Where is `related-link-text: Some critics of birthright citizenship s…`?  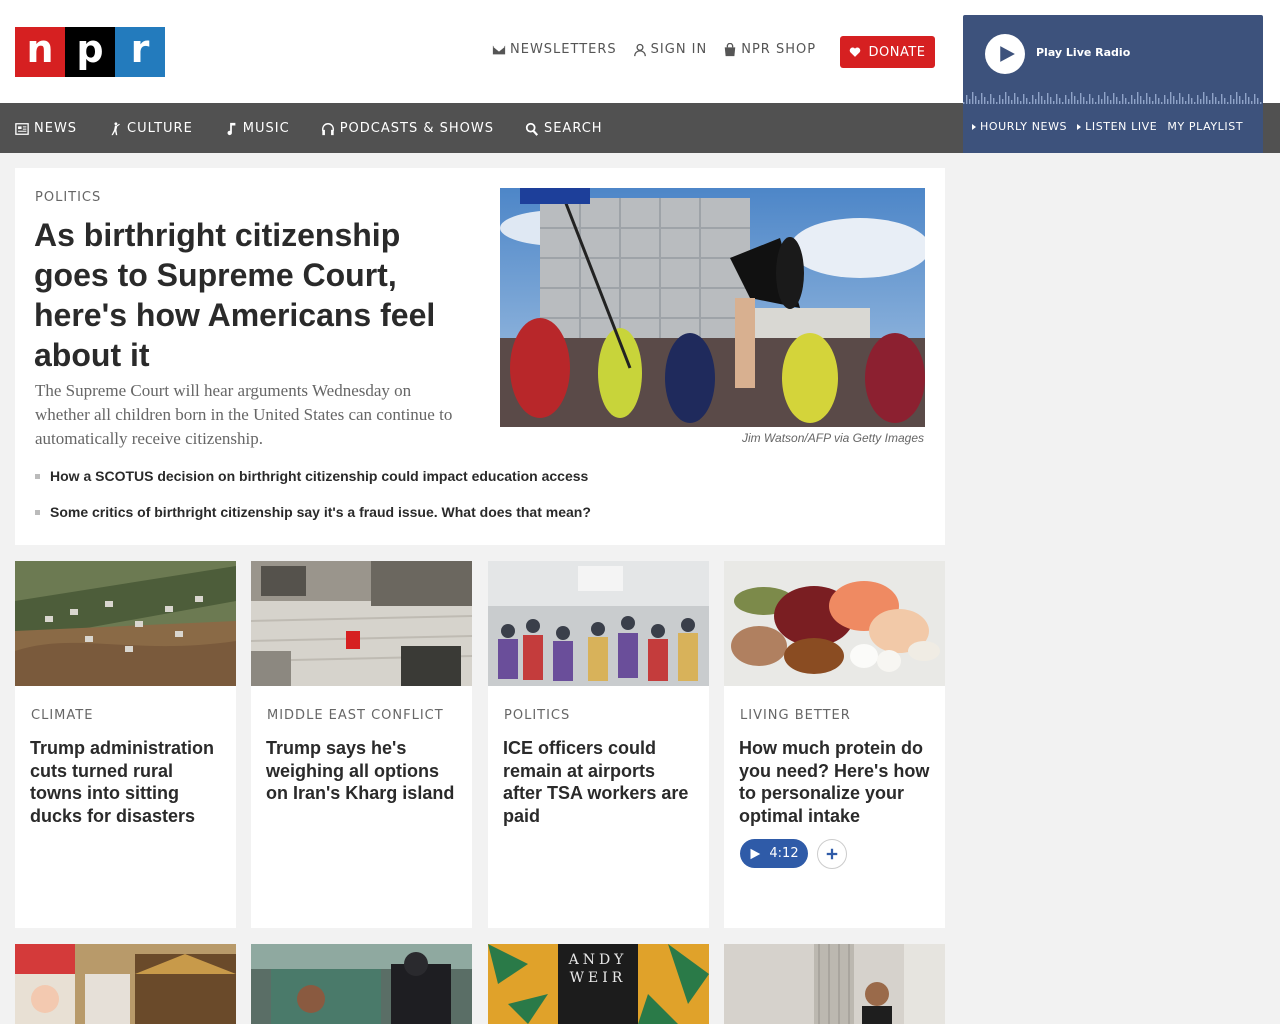
related-link-text: Some critics of birthright citizenship s… is located at coordinates (320, 512).